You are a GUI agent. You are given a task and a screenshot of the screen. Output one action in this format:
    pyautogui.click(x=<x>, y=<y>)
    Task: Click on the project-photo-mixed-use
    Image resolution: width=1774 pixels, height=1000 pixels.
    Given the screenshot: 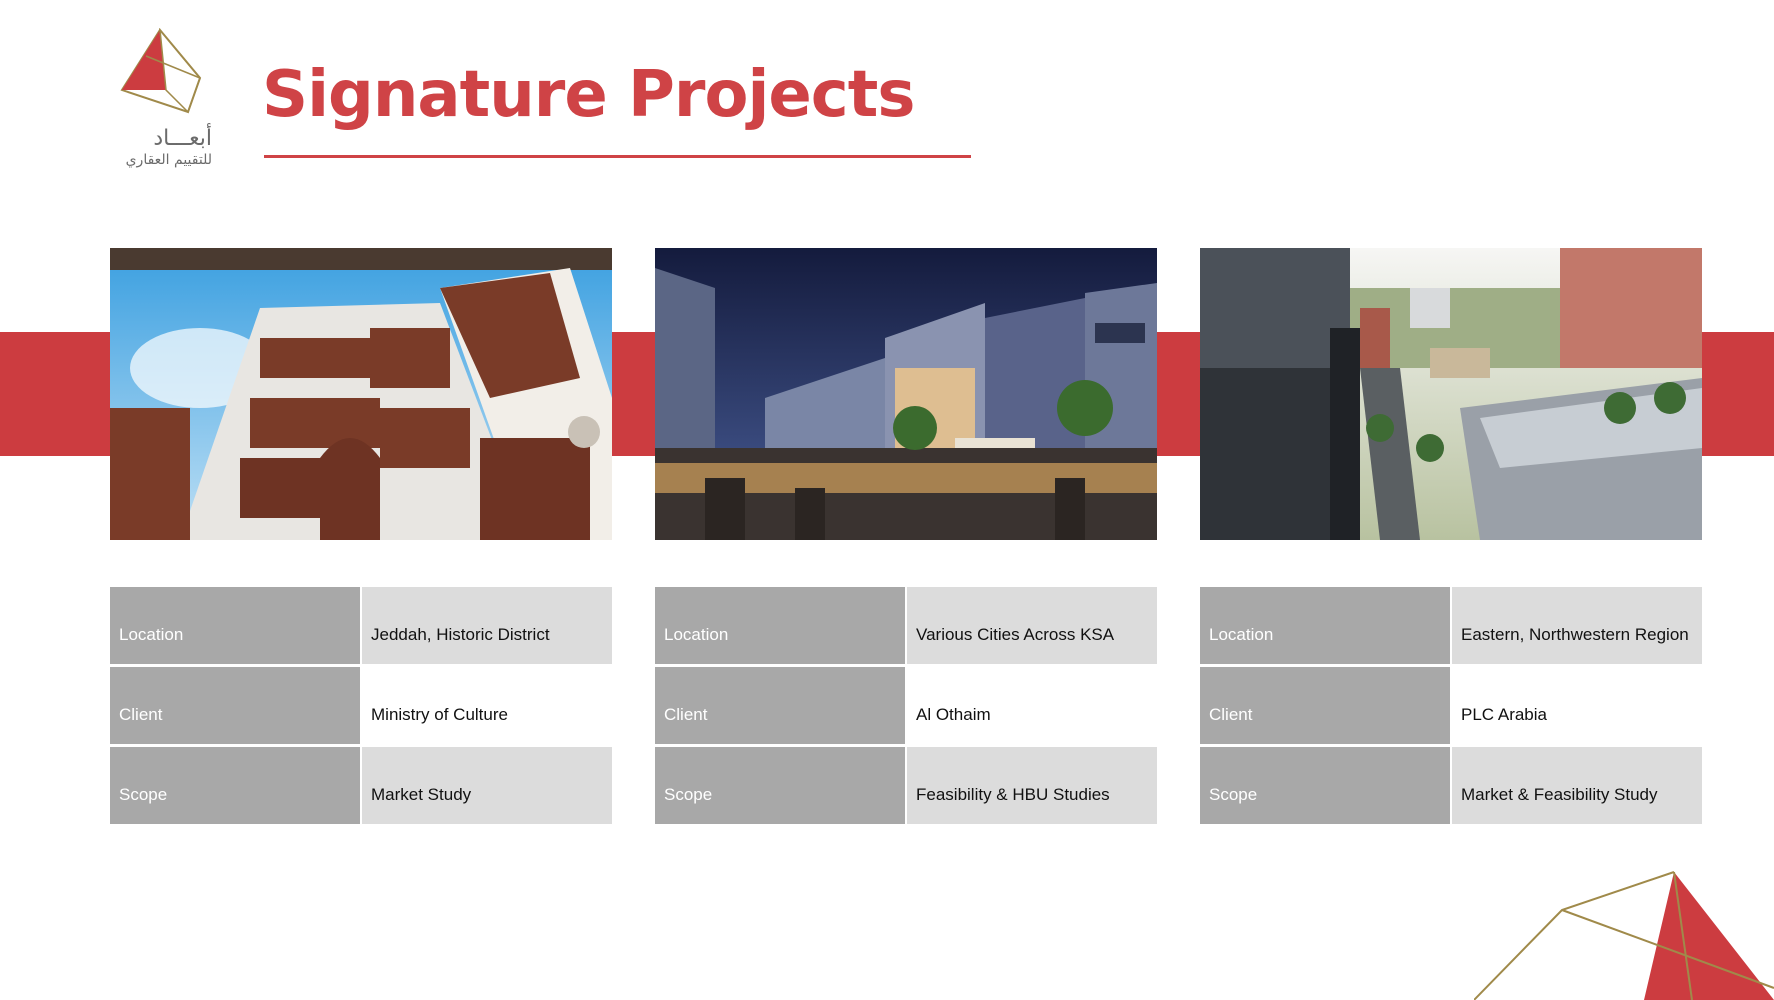 What is the action you would take?
    pyautogui.click(x=1451, y=394)
    